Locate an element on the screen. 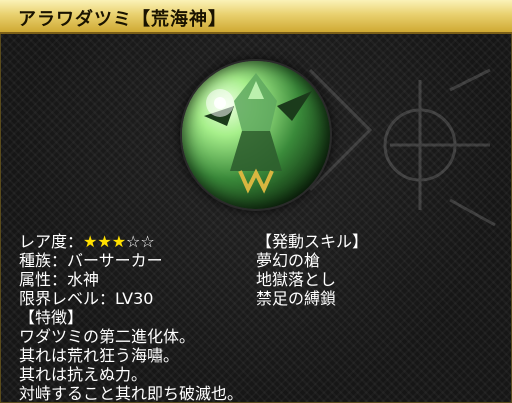  feature-line: ワダツミの第二進化体。 is located at coordinates (107, 336).